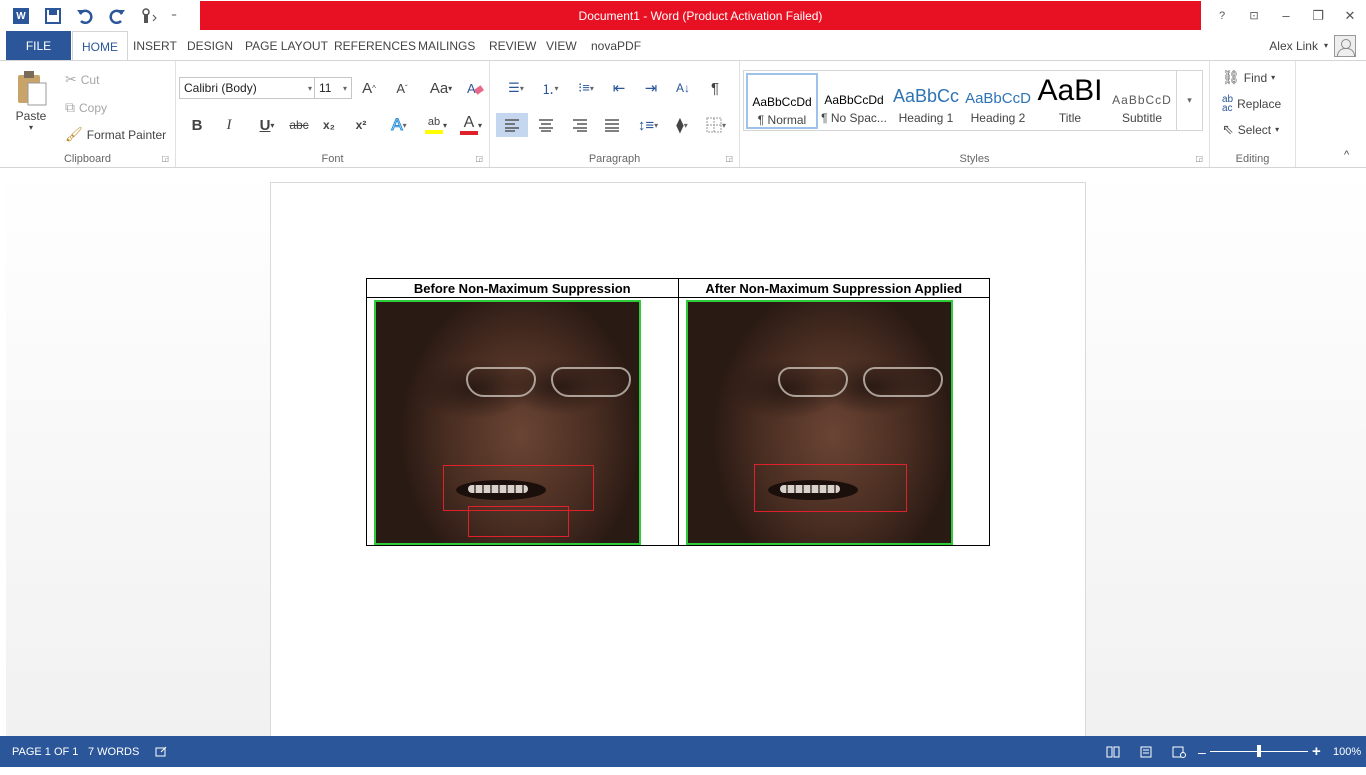  Describe the element at coordinates (612, 125) in the screenshot. I see `justify-icon` at that location.